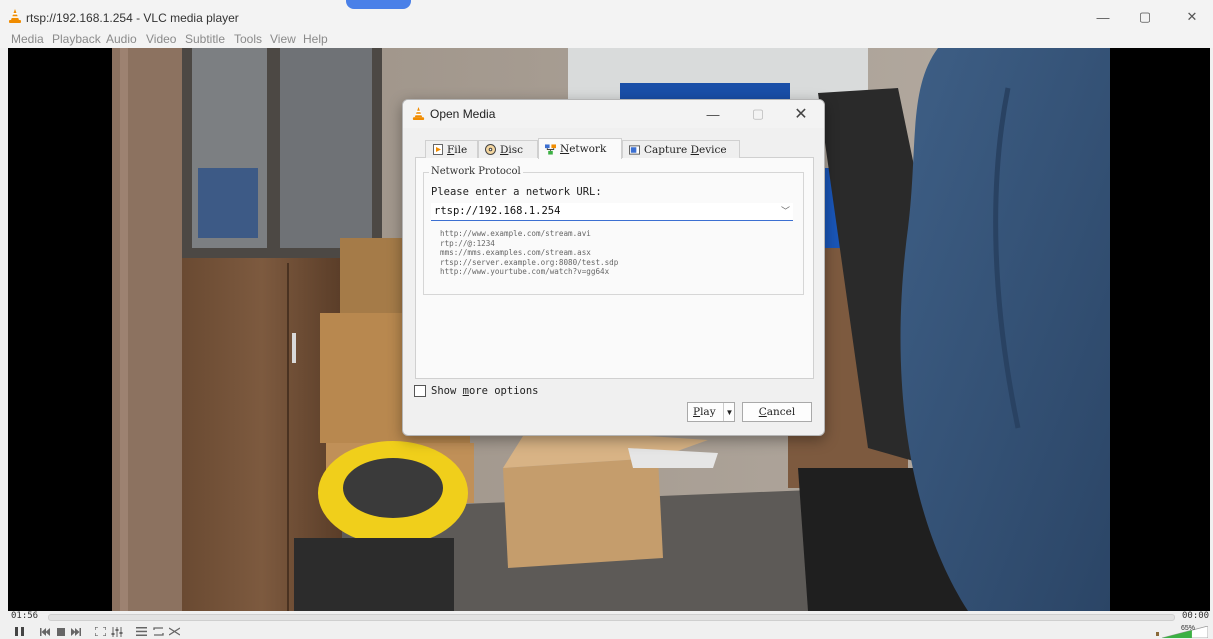 This screenshot has height=639, width=1213. Describe the element at coordinates (781, 412) in the screenshot. I see `cancel-rest: ancel` at that location.